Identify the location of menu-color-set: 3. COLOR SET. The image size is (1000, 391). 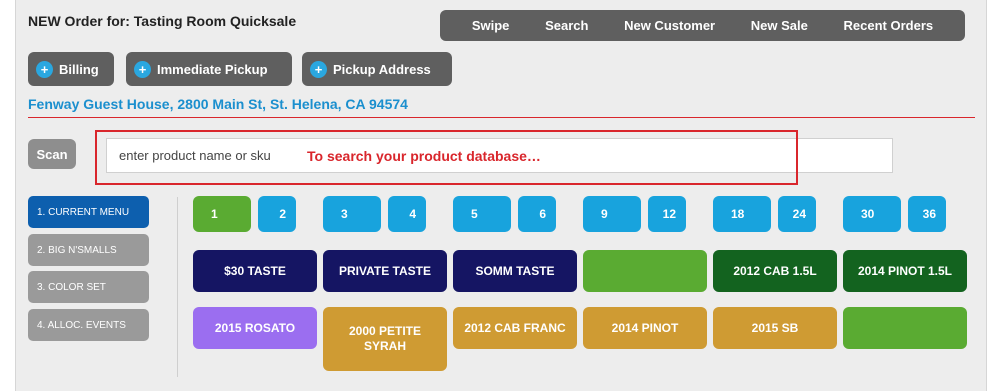
(88, 287).